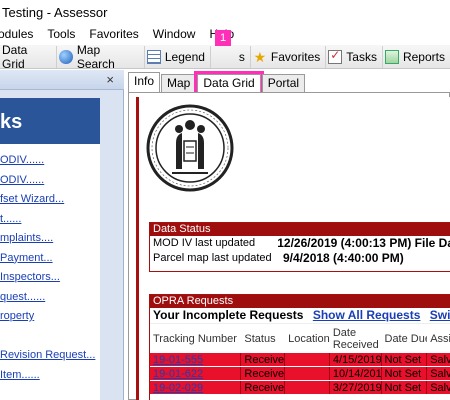 This screenshot has height=400, width=450. What do you see at coordinates (356, 359) in the screenshot?
I see `date-received-cell: 4/15/2019` at bounding box center [356, 359].